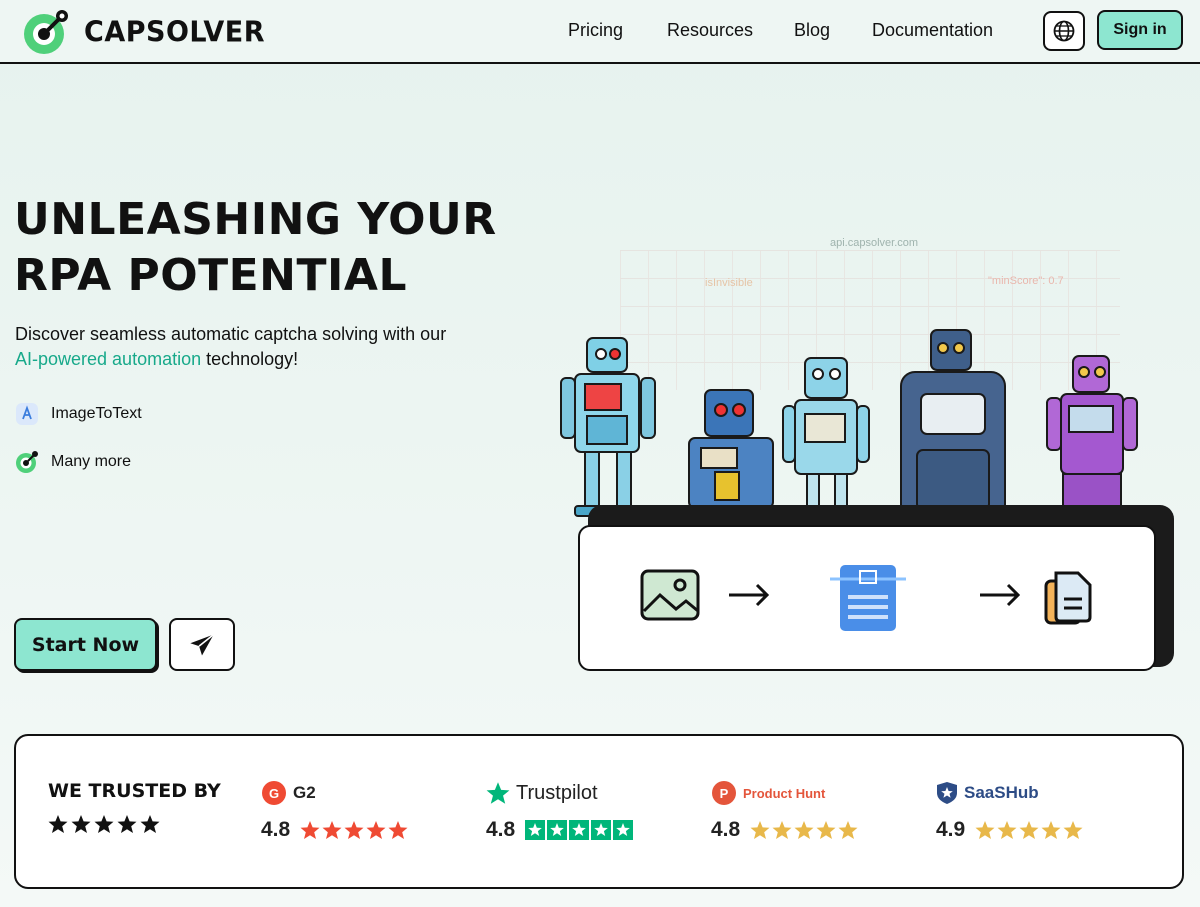 The width and height of the screenshot is (1200, 907). What do you see at coordinates (947, 793) in the screenshot?
I see `saashub-shield-icon` at bounding box center [947, 793].